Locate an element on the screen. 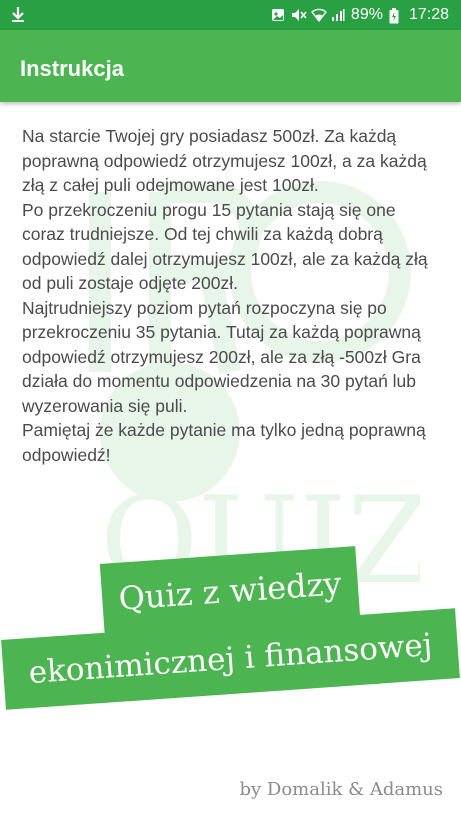 The height and width of the screenshot is (820, 461). clock: 17:28 is located at coordinates (428, 14).